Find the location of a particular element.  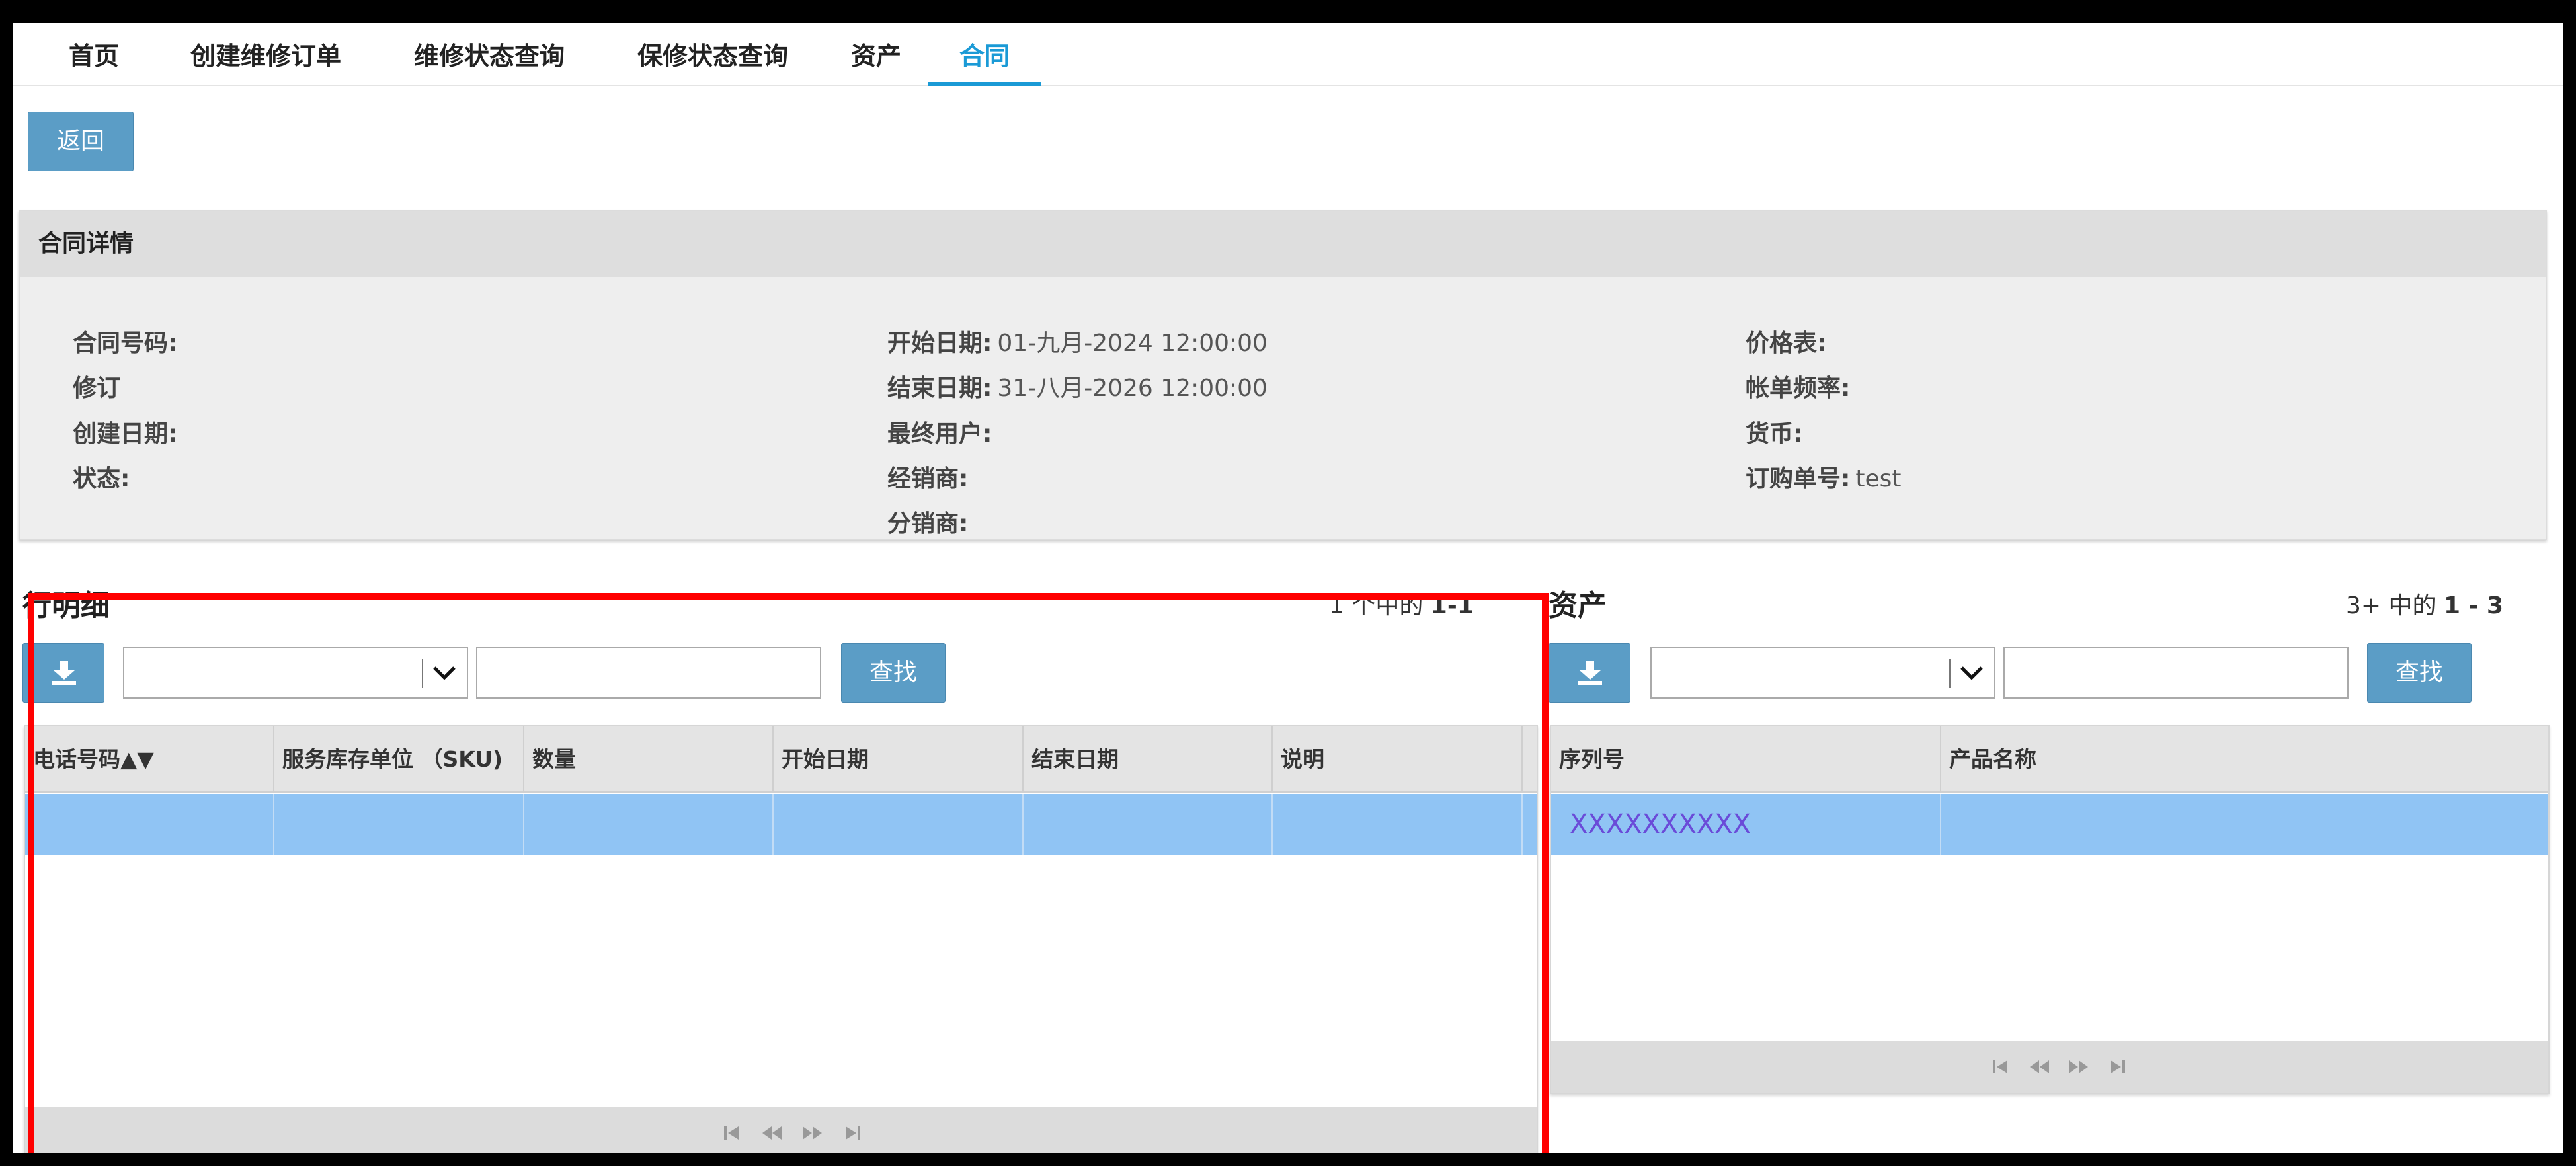

line-details-filter-select is located at coordinates (295, 673).